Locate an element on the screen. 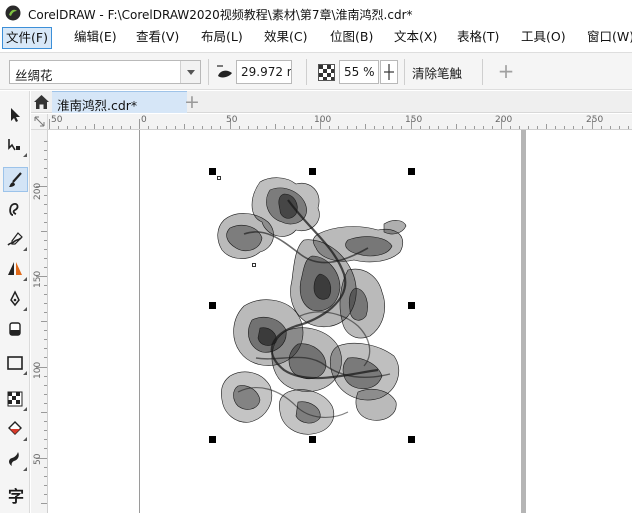  text-tool-glyph: 字 is located at coordinates (16, 496).